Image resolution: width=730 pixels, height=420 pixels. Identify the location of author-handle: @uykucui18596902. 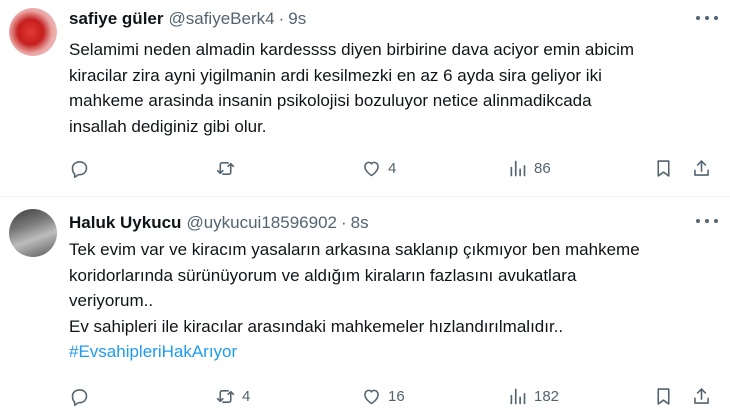
(261, 223).